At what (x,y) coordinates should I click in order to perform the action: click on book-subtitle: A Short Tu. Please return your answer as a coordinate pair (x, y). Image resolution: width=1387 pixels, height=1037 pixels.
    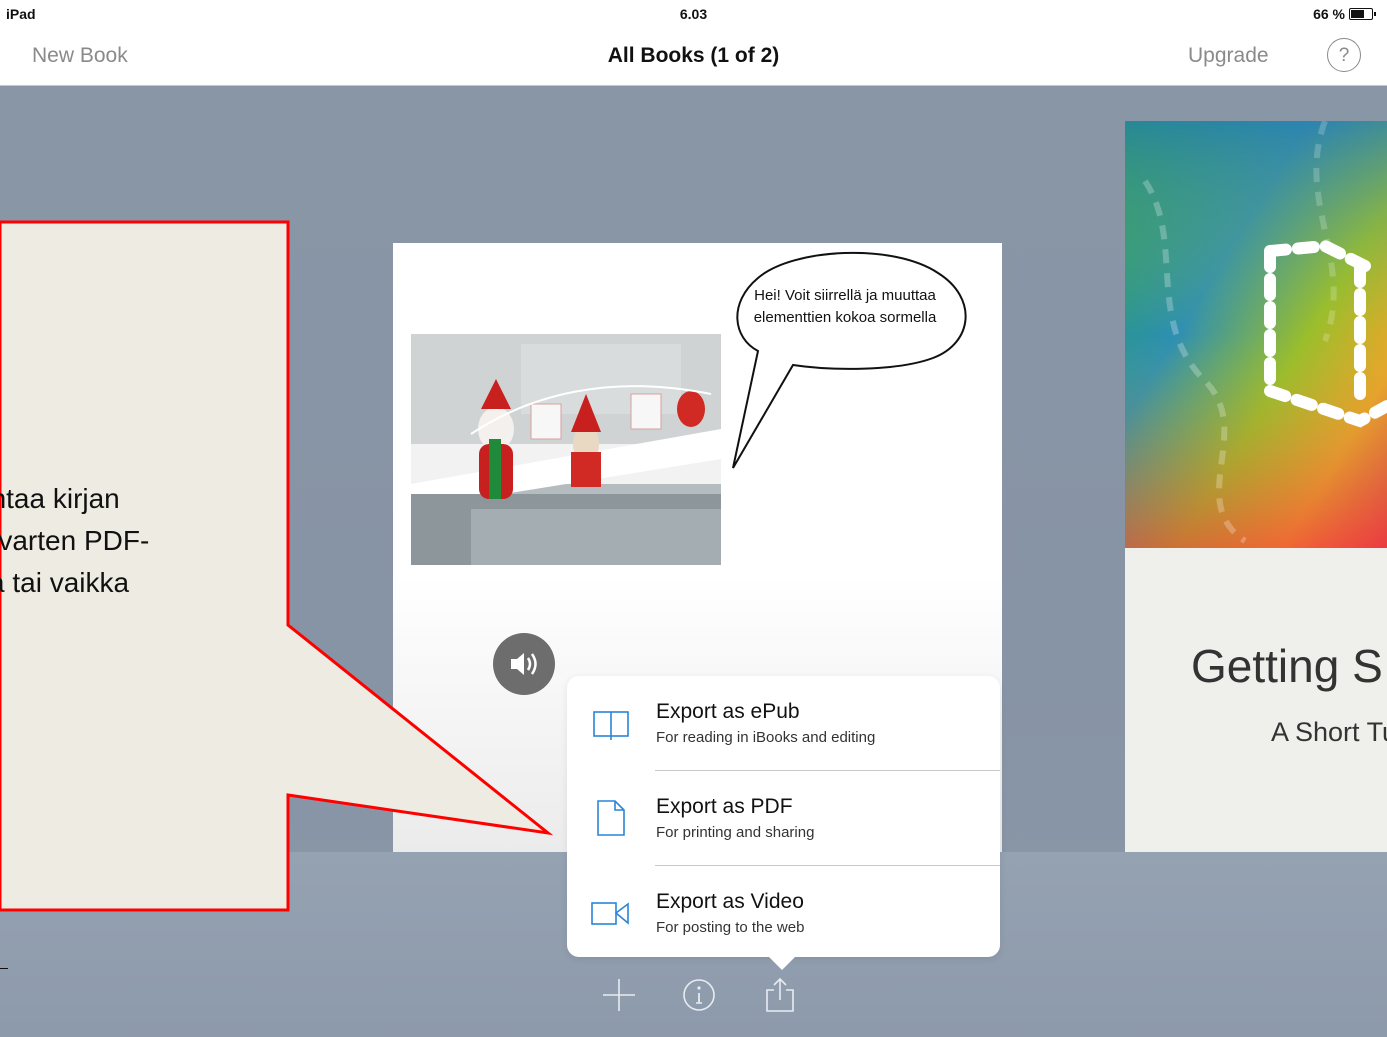
    Looking at the image, I should click on (1329, 732).